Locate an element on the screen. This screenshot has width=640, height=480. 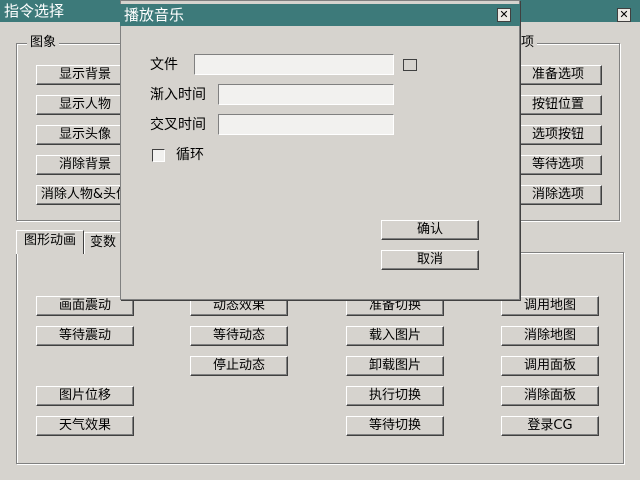
option-buttons-button: 选项按钮 is located at coordinates (558, 135).